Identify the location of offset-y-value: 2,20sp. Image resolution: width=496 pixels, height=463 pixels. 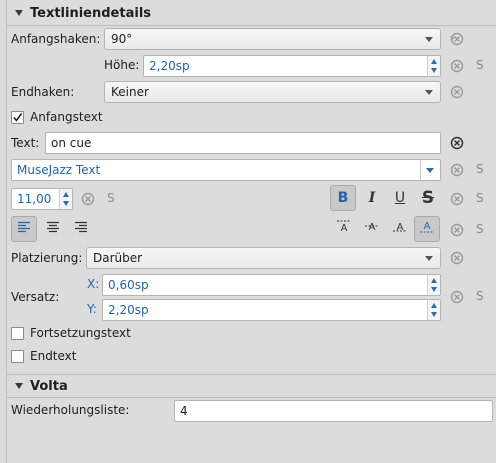
(128, 310).